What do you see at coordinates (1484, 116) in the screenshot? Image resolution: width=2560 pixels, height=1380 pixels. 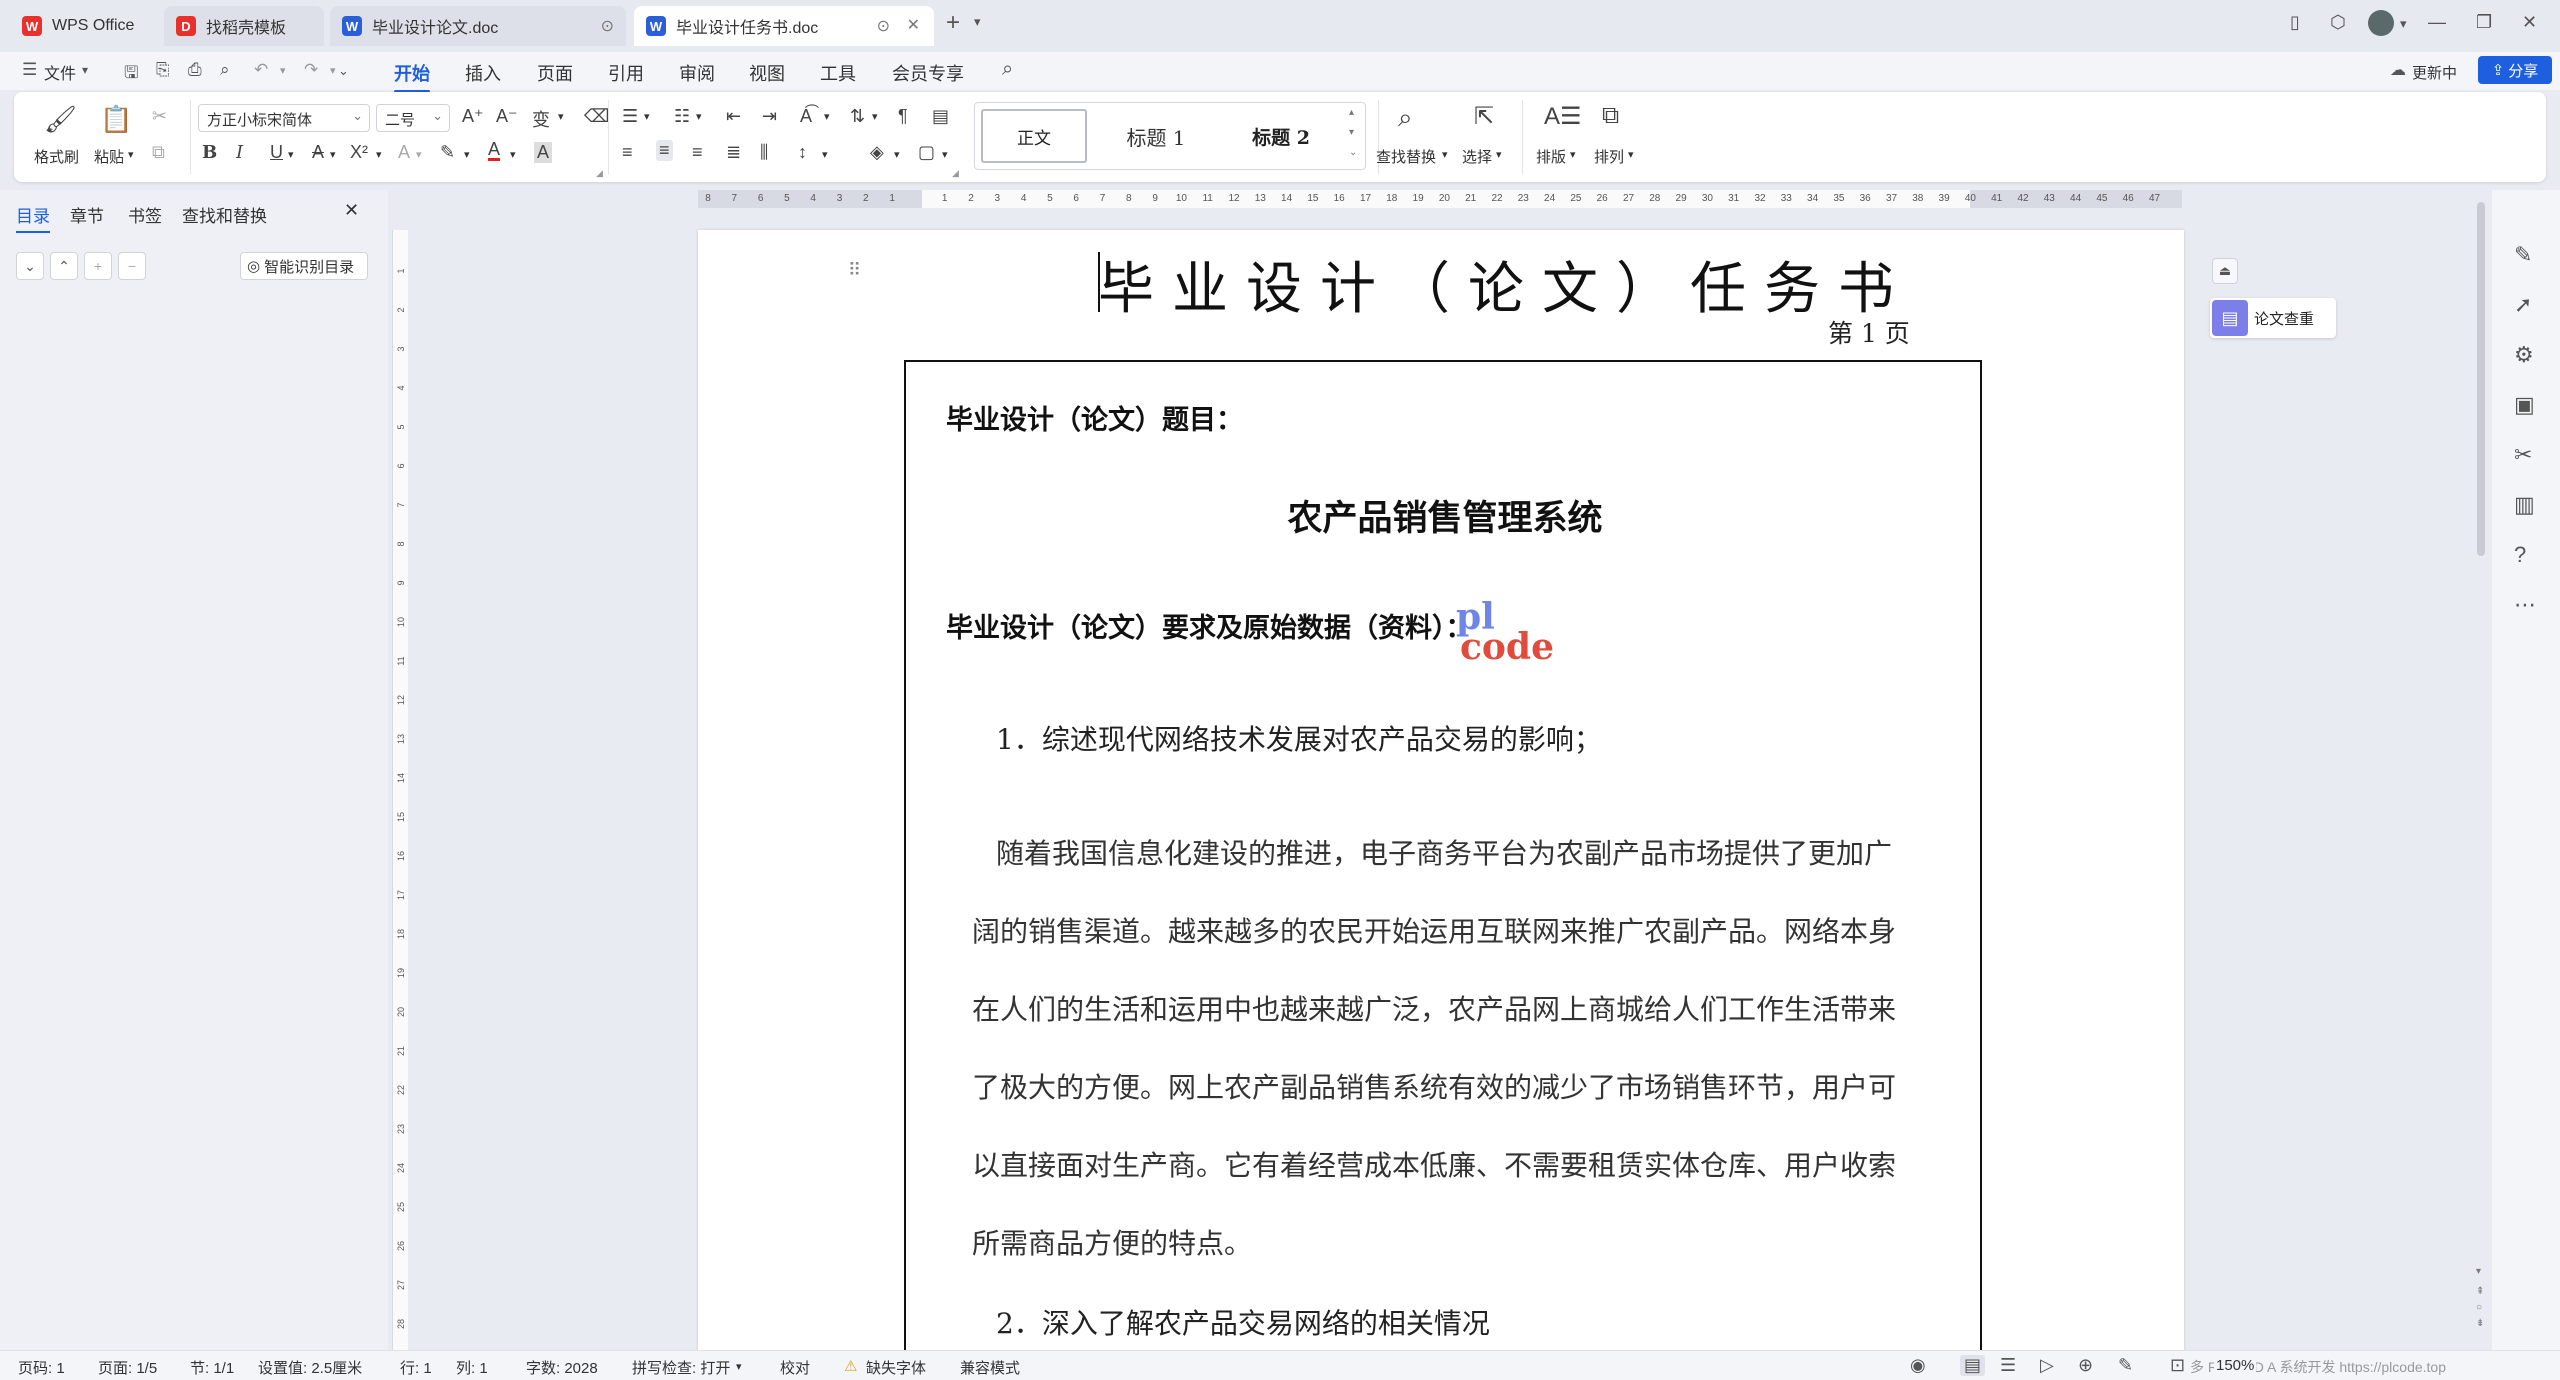 I see `select-cursor-icon: ⇱` at bounding box center [1484, 116].